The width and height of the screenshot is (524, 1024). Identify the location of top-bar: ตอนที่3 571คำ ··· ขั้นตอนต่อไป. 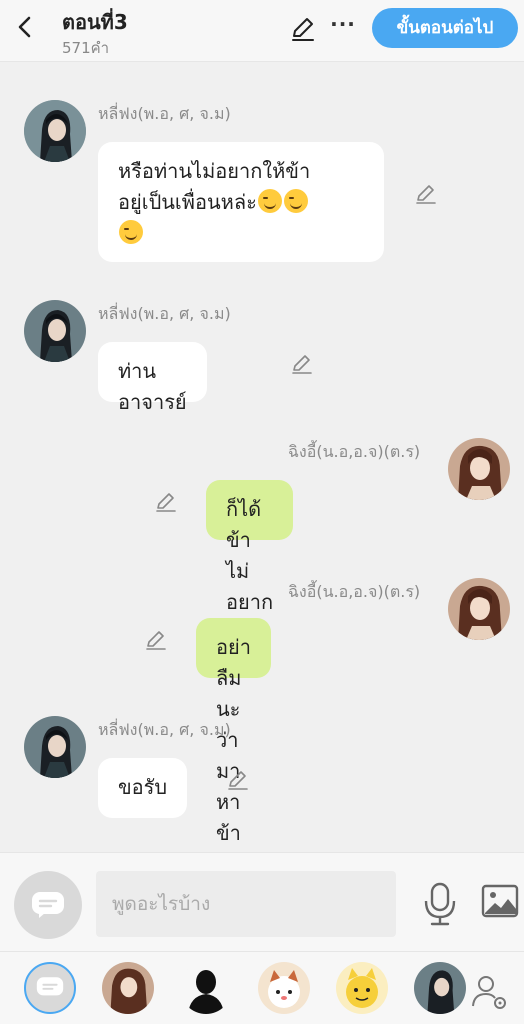
(262, 31).